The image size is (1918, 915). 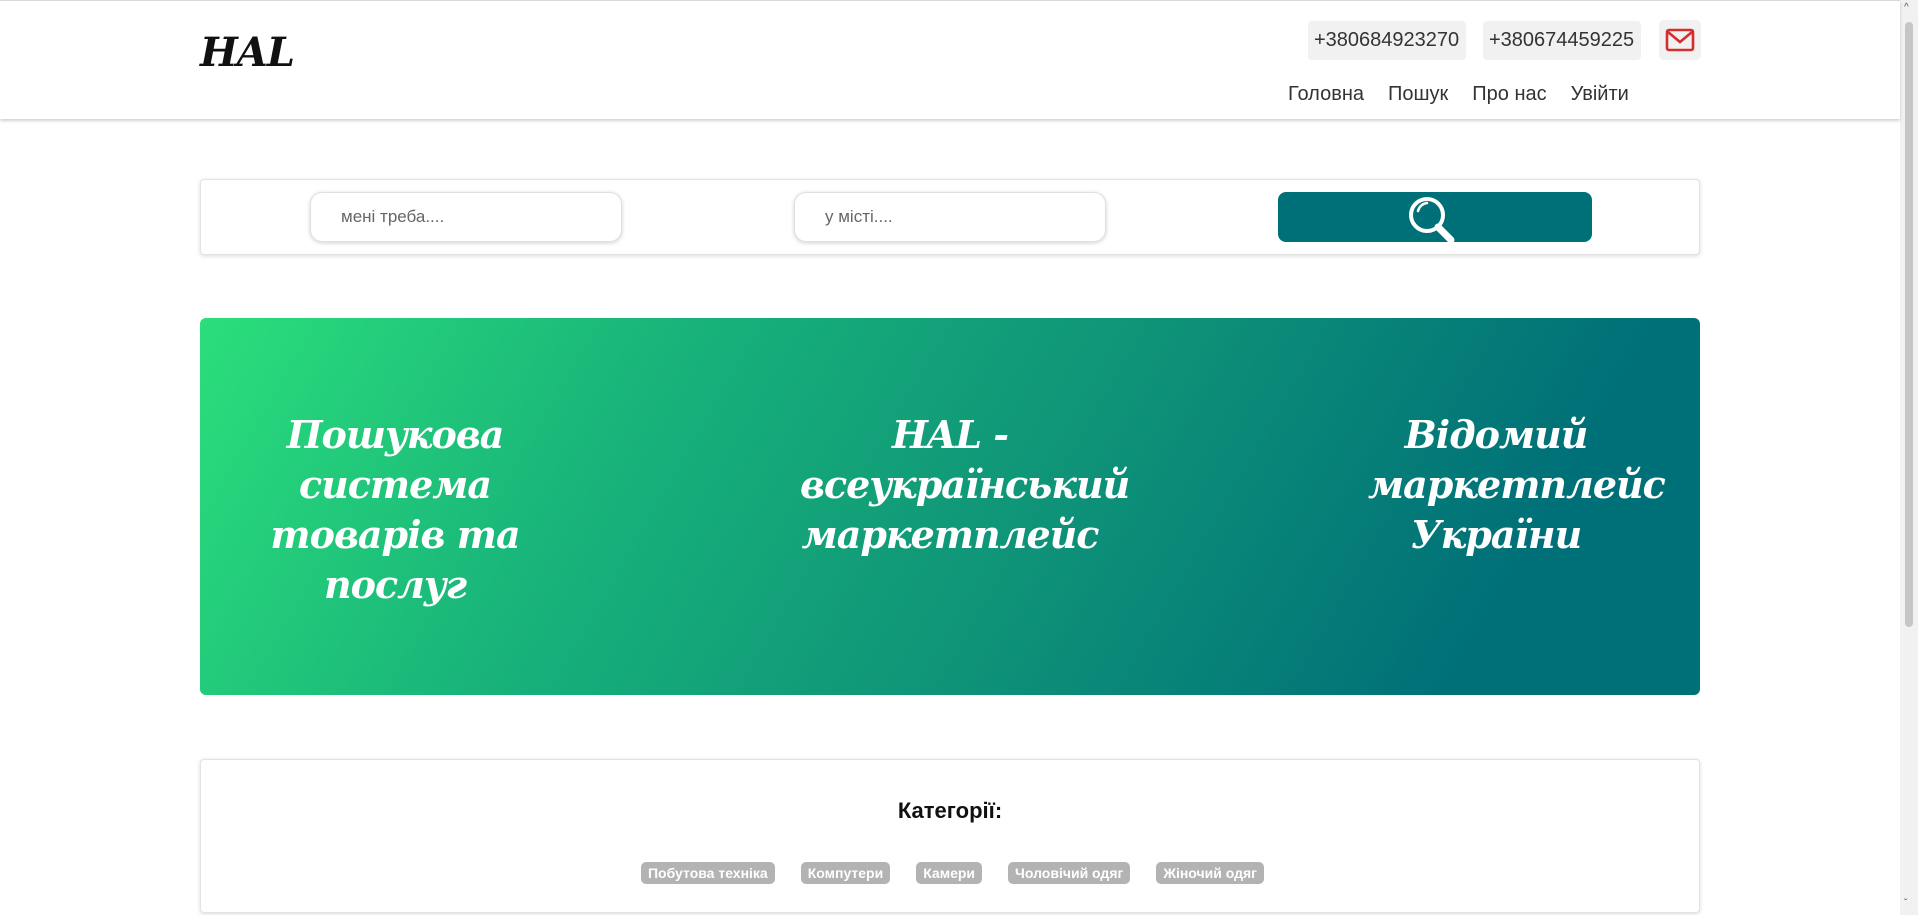 I want to click on envelope-icon, so click(x=1680, y=40).